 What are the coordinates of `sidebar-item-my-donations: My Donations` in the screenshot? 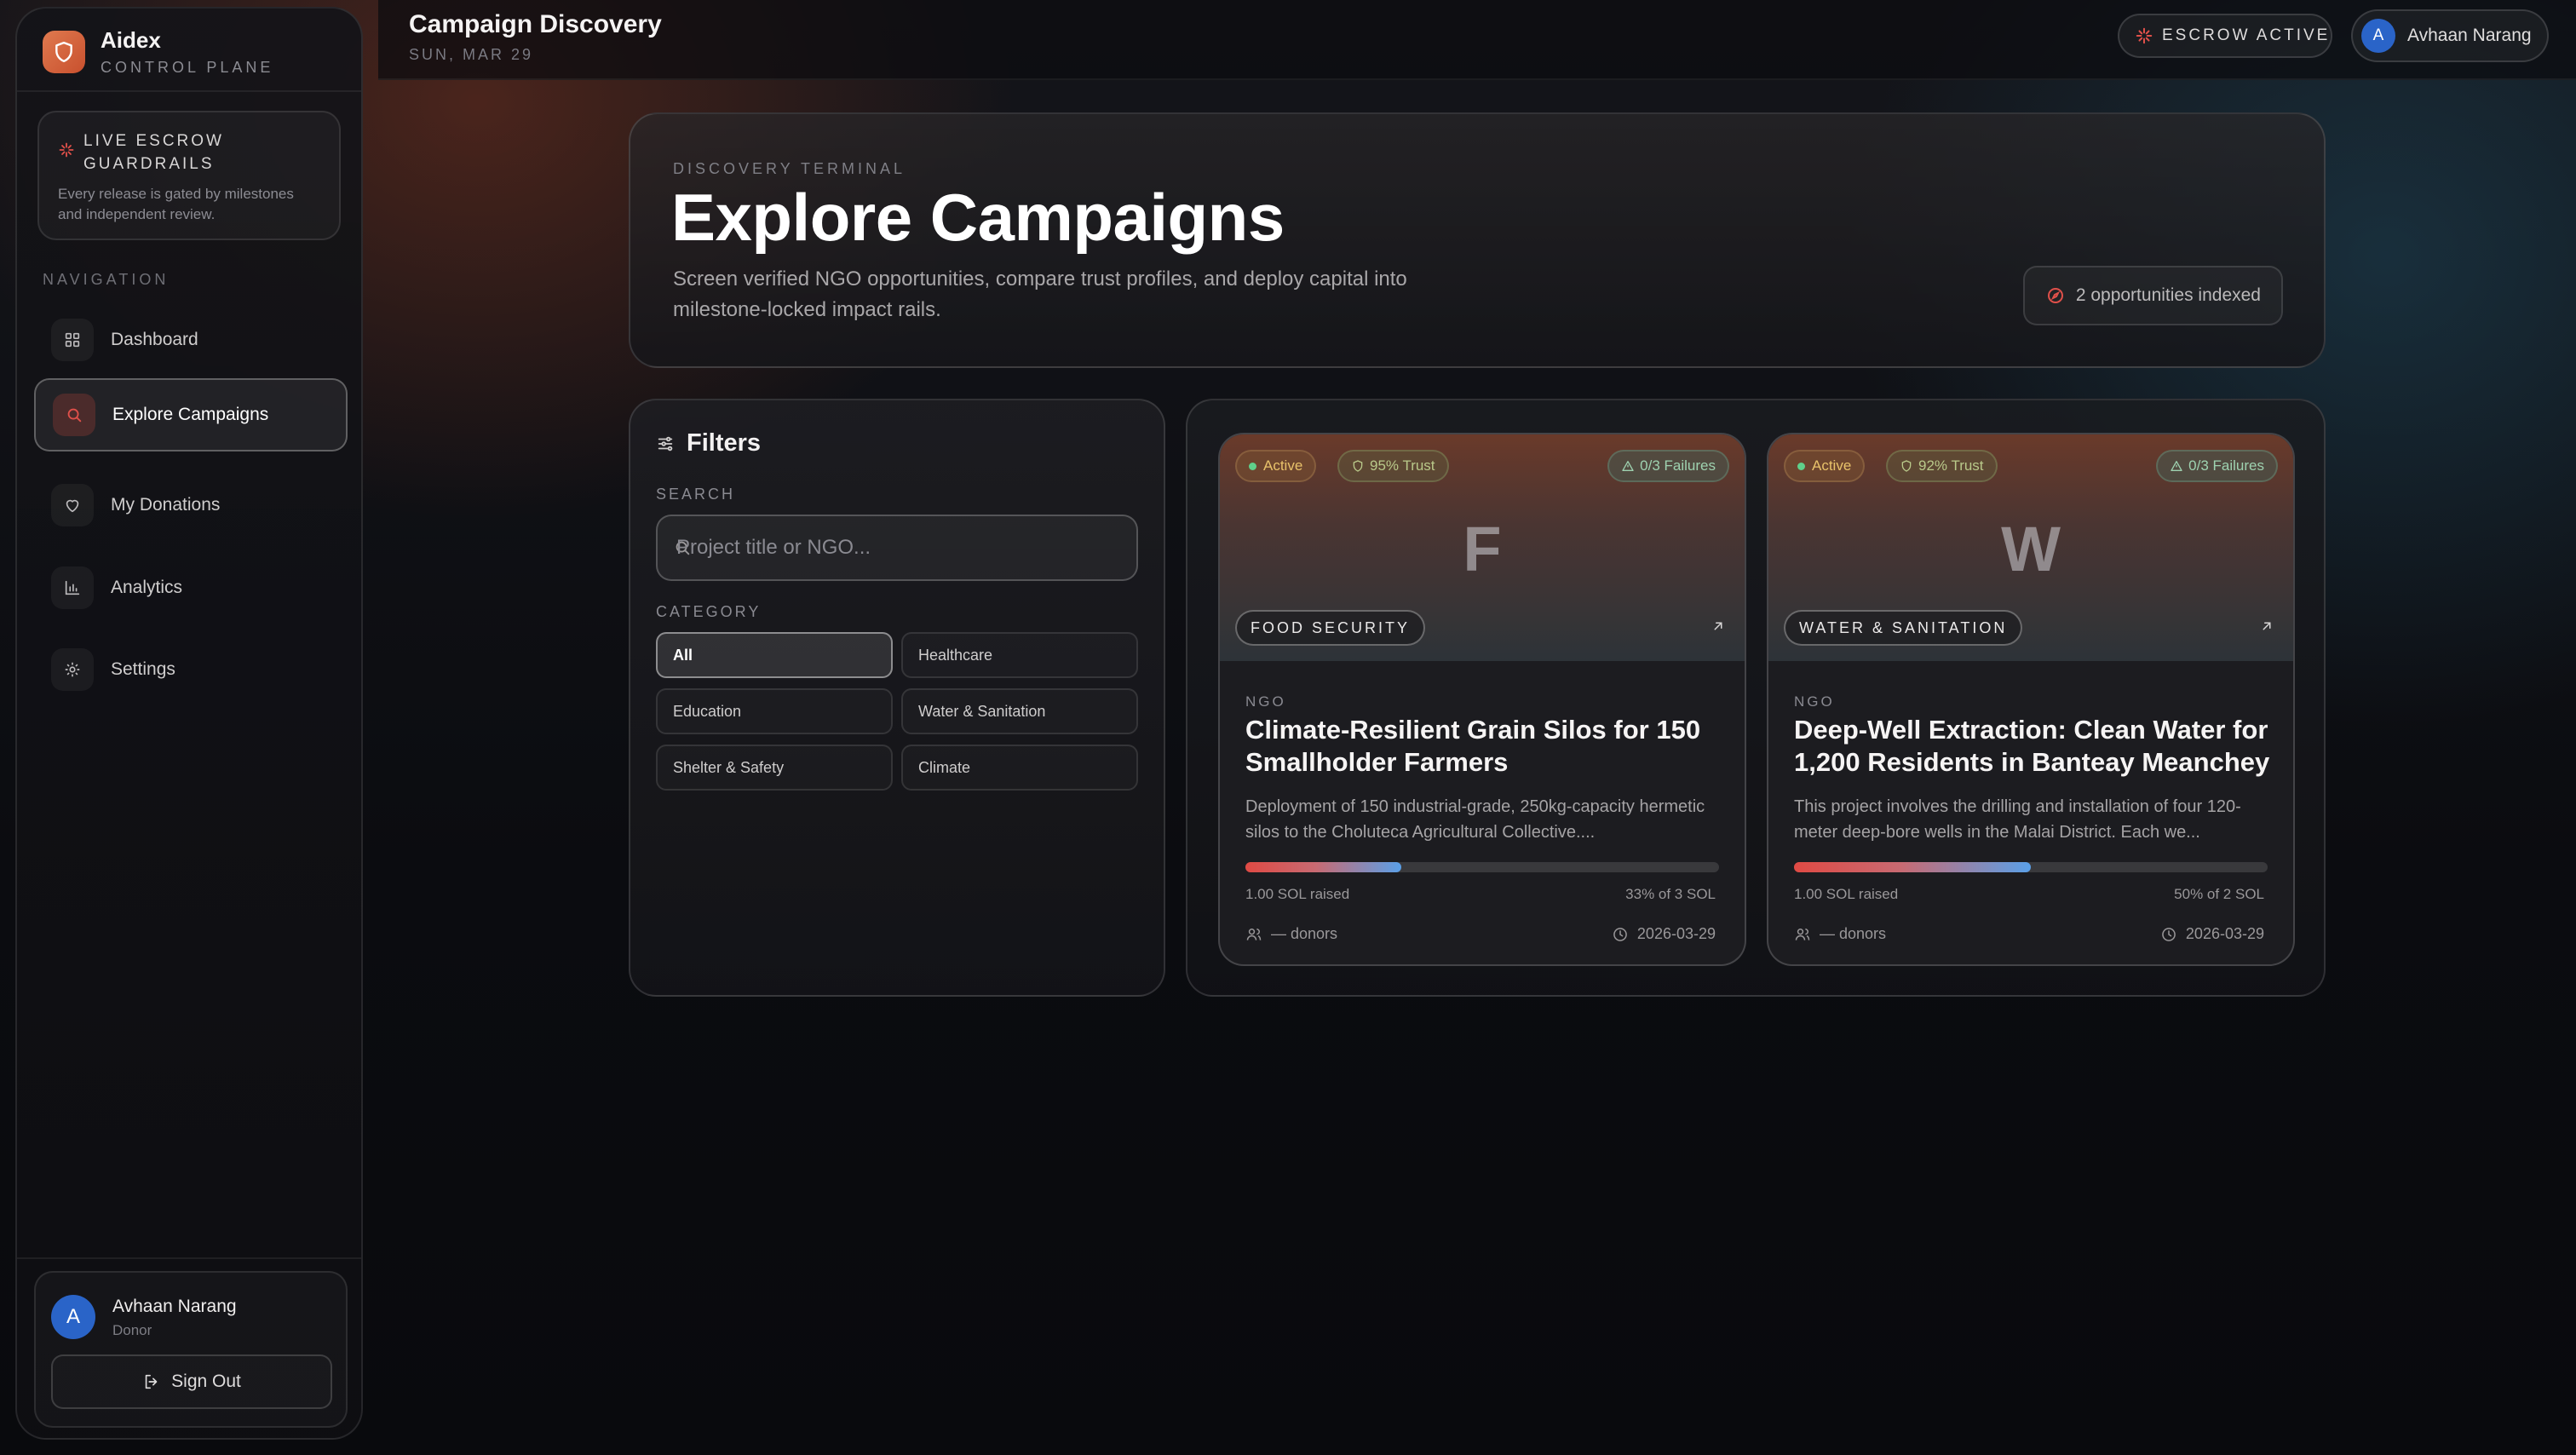 It's located at (191, 506).